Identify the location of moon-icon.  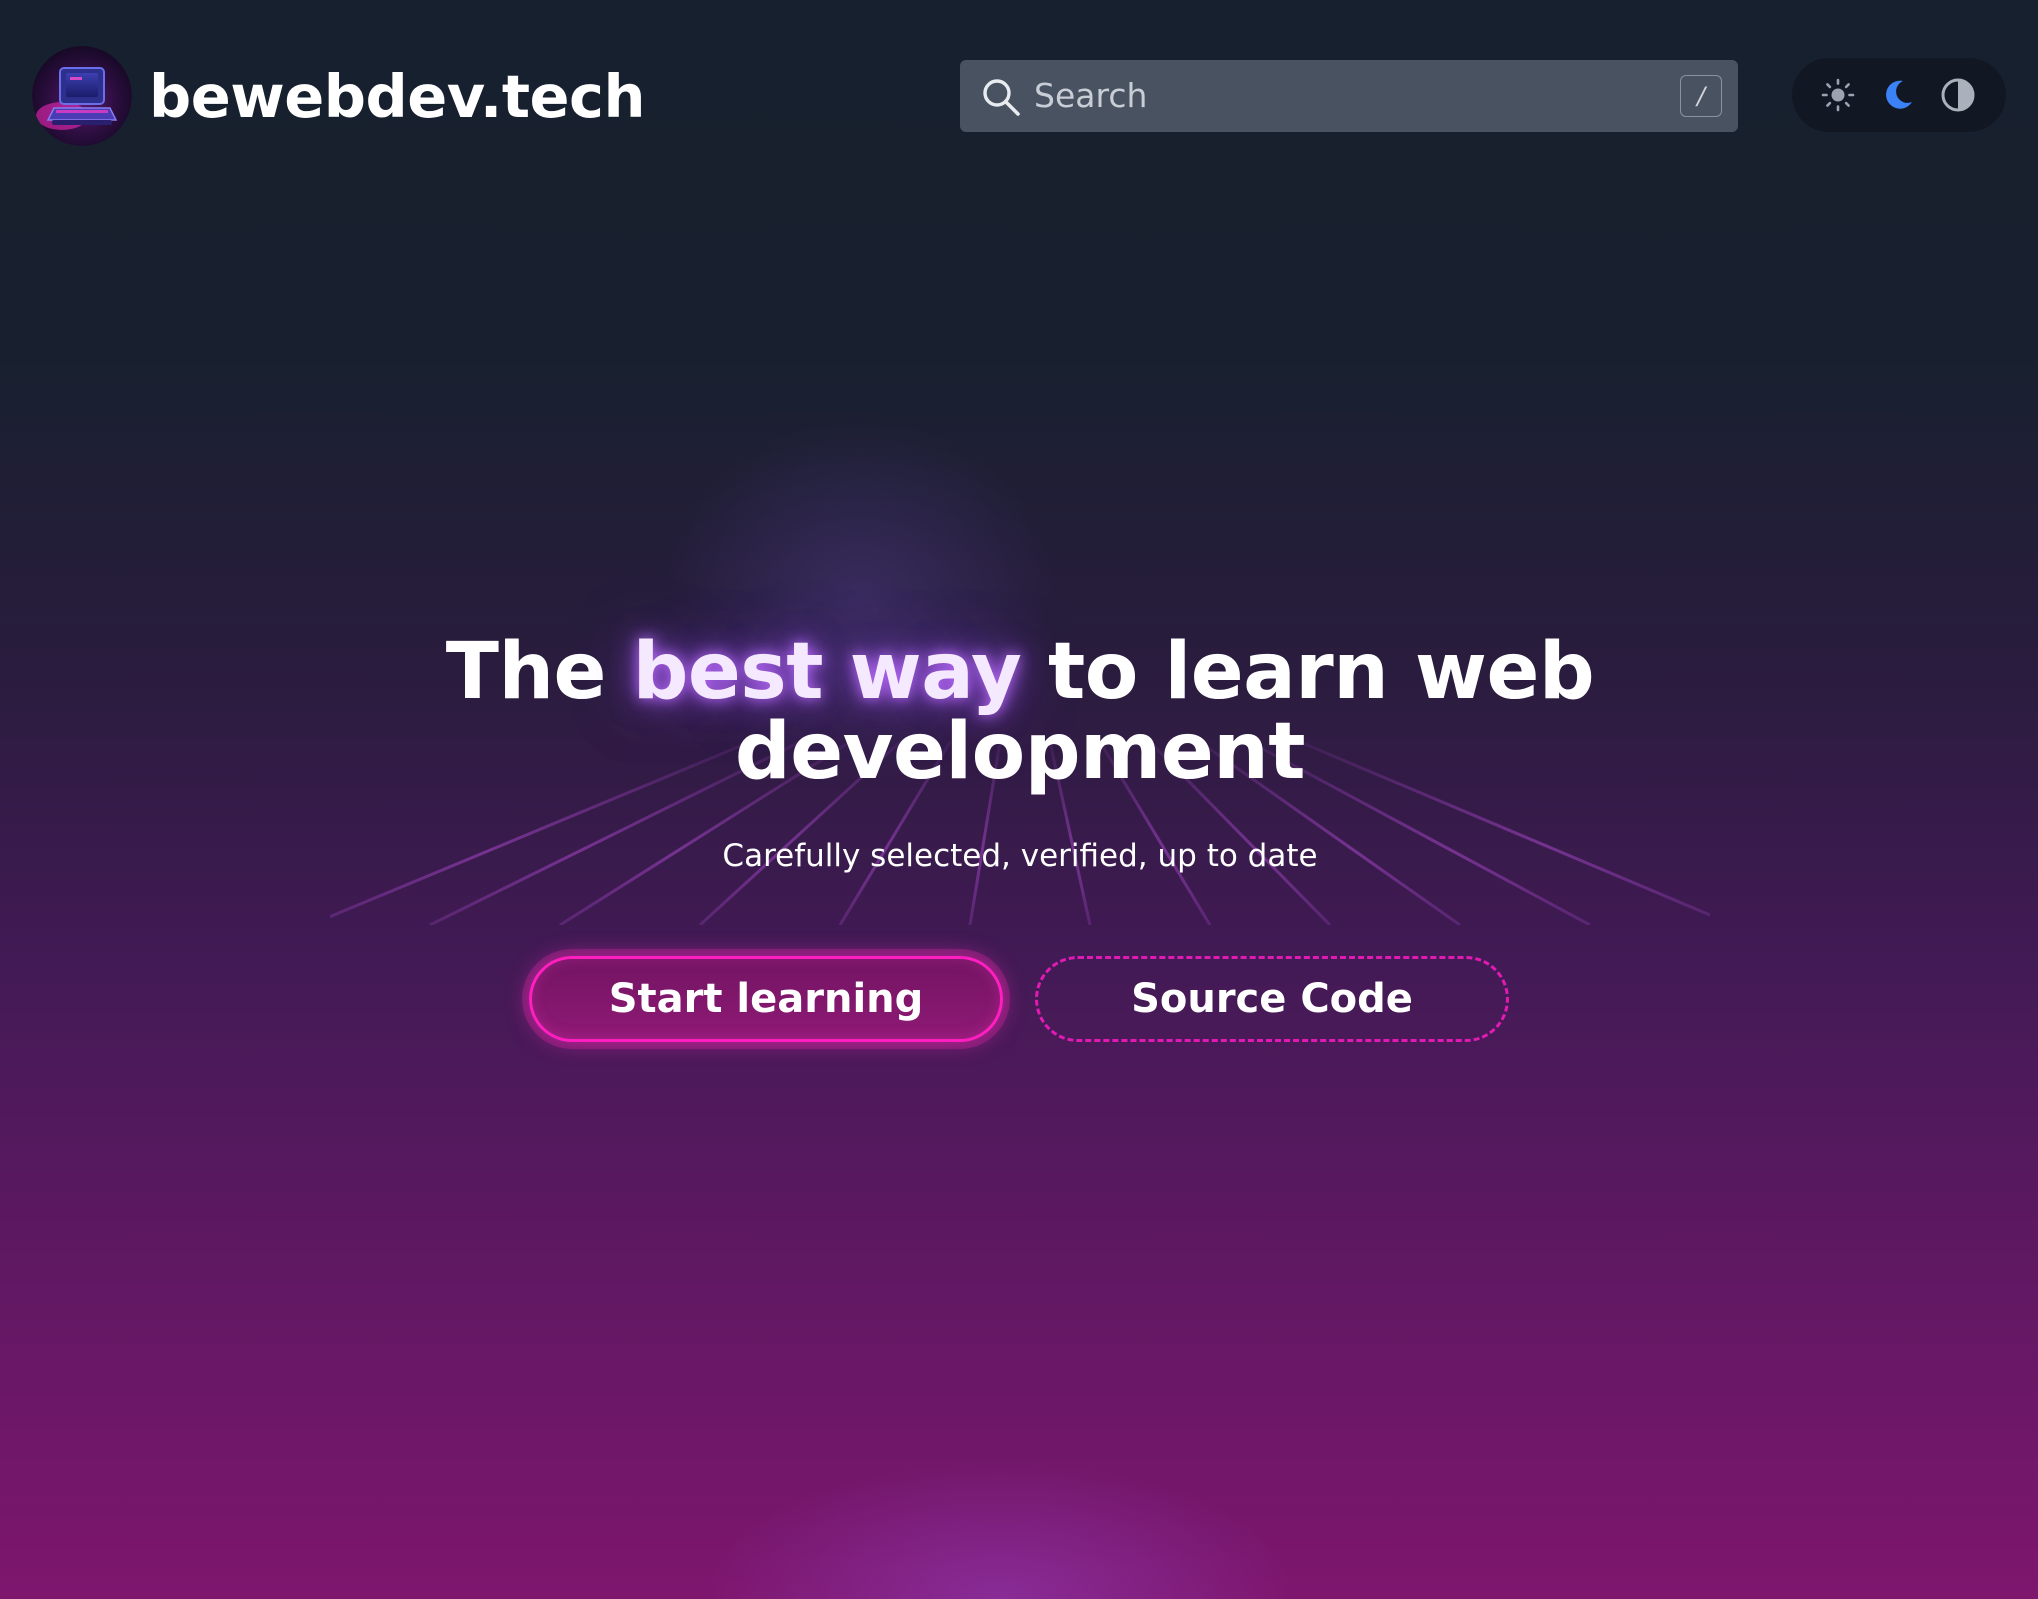
(1899, 94).